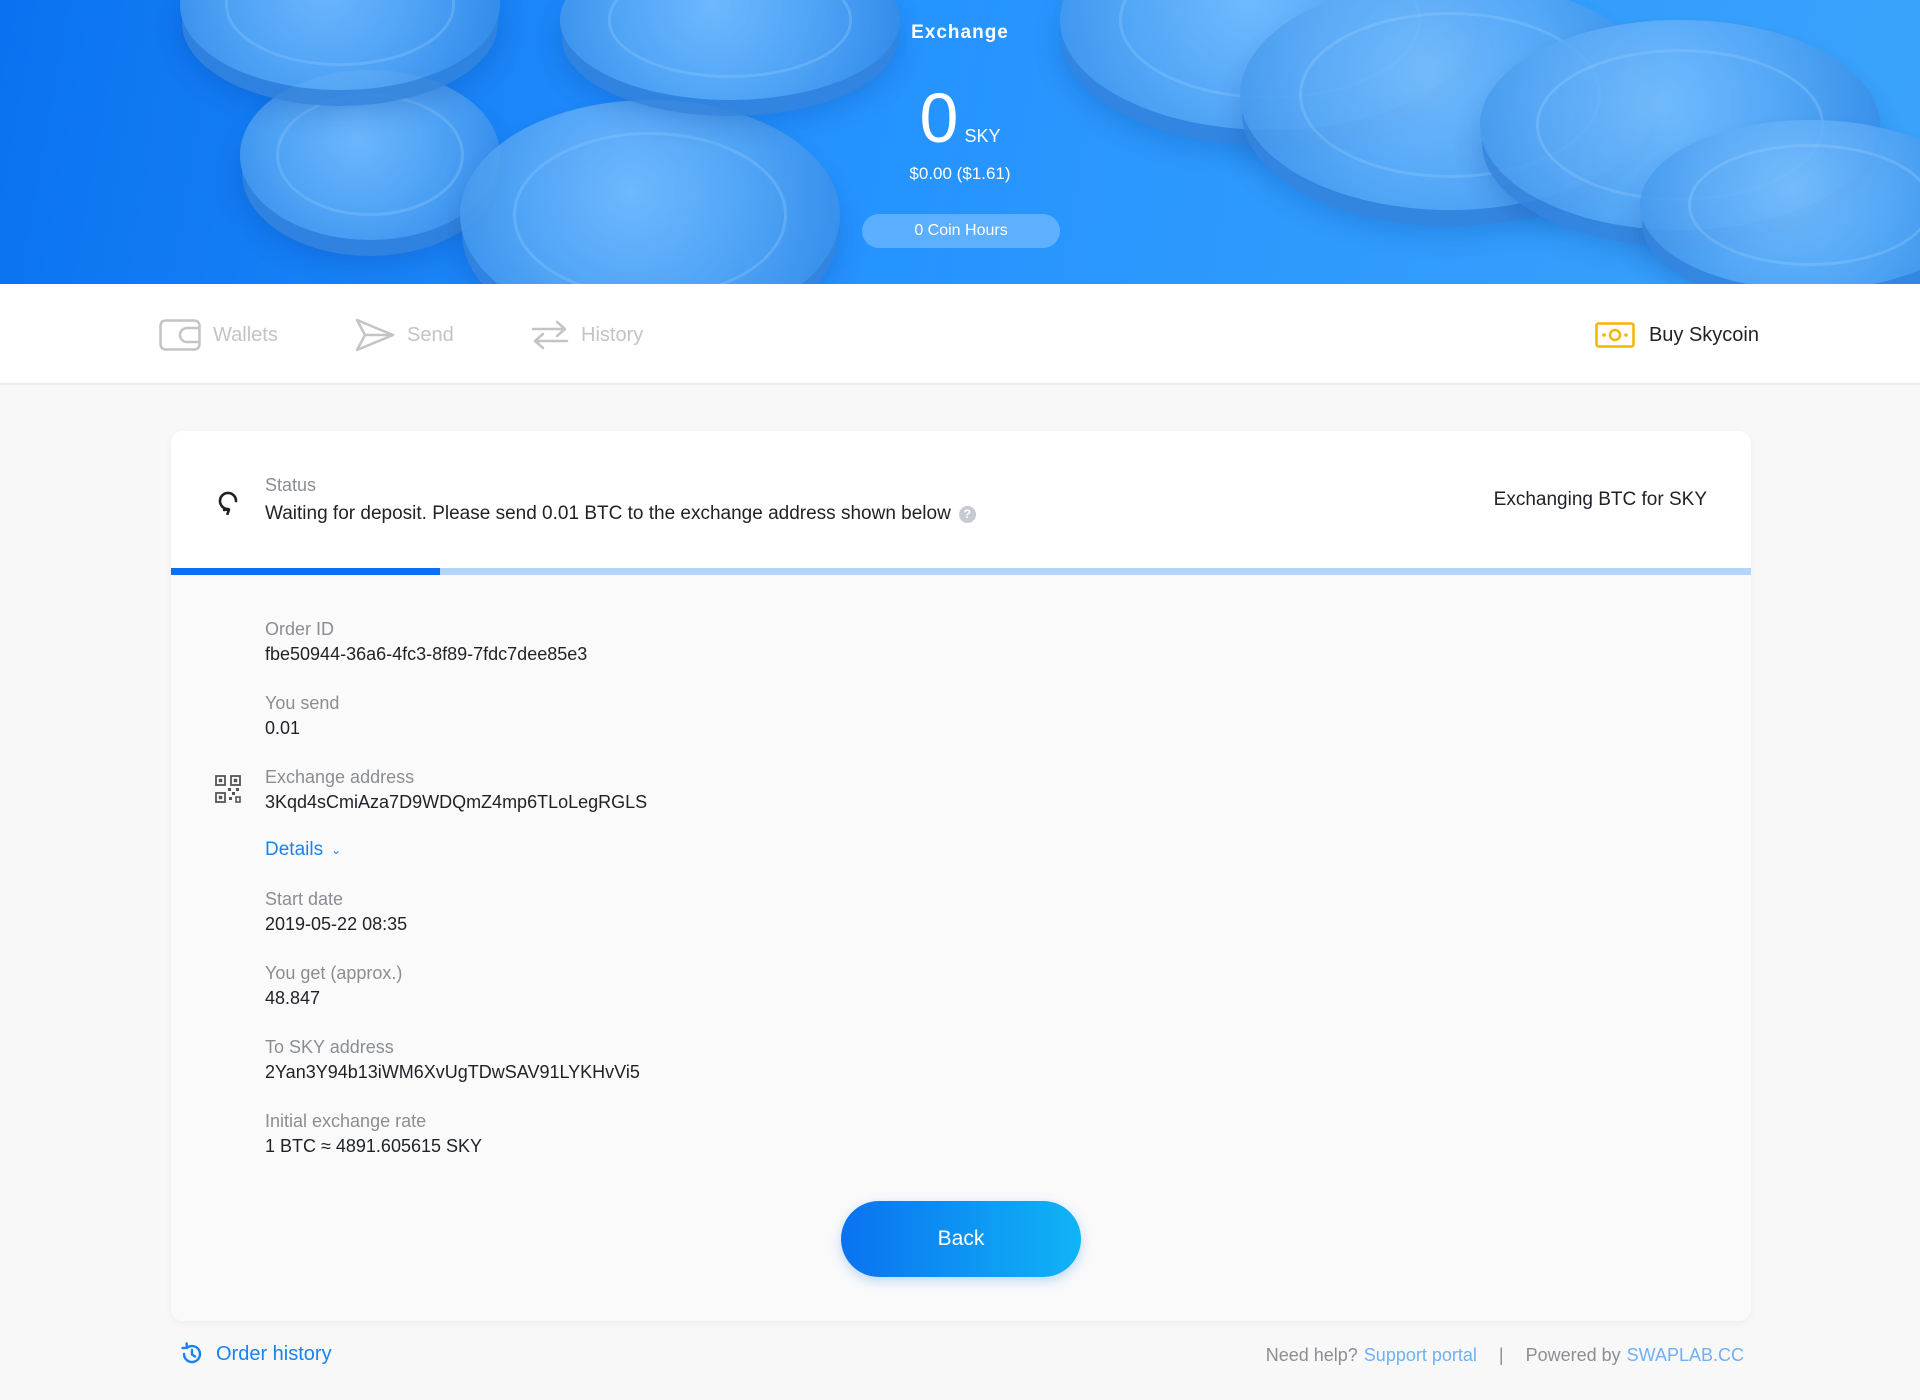 Image resolution: width=1920 pixels, height=1400 pixels. I want to click on details-toggle: Details ⌄, so click(303, 850).